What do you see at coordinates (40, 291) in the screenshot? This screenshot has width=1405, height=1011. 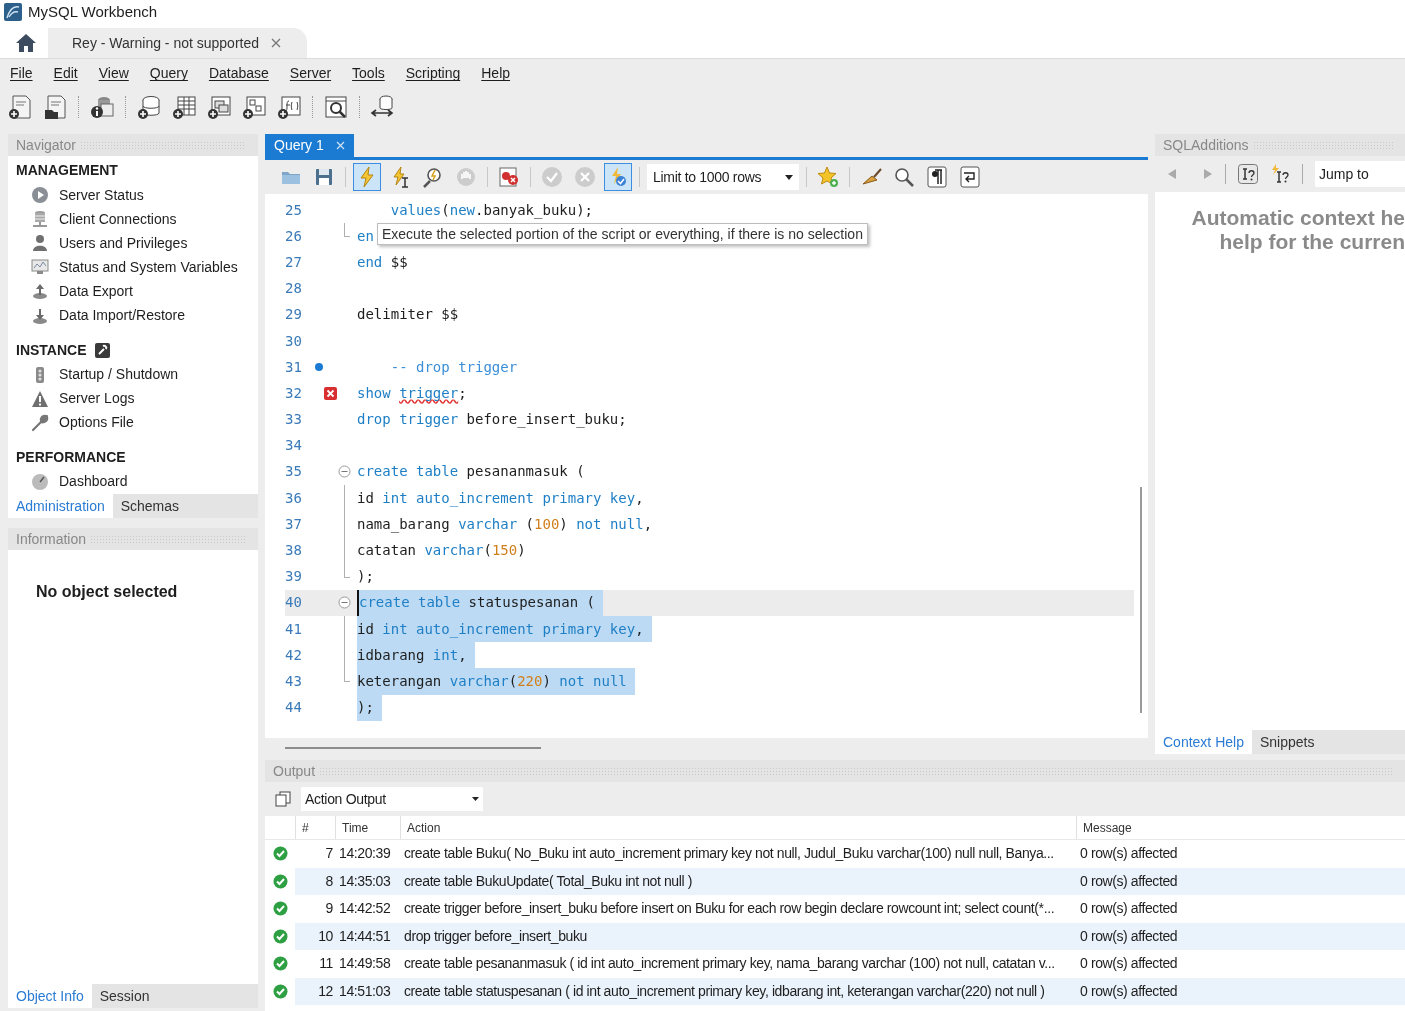 I see `upload-icon` at bounding box center [40, 291].